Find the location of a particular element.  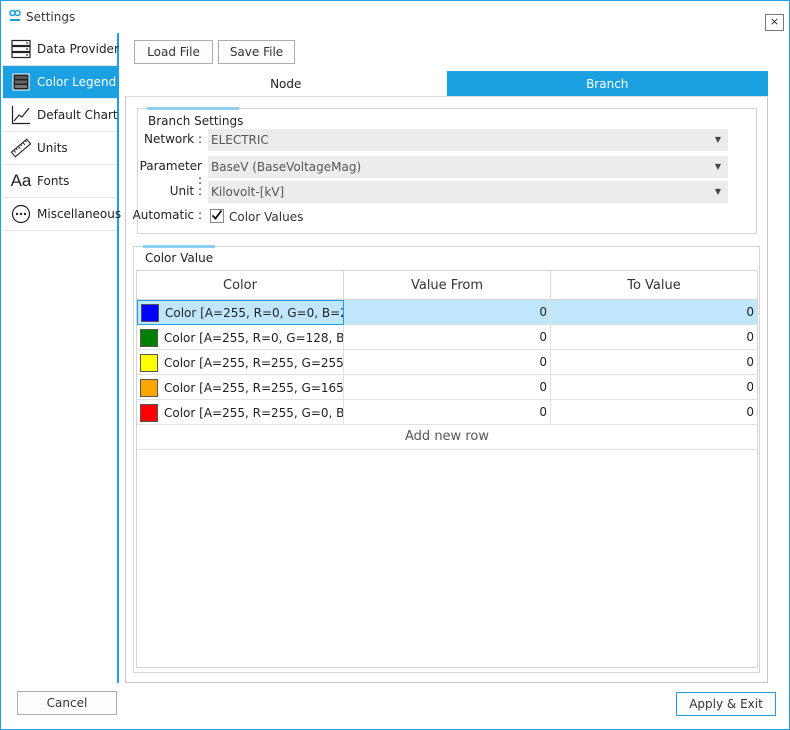

color-value-title: Color Value is located at coordinates (179, 258).